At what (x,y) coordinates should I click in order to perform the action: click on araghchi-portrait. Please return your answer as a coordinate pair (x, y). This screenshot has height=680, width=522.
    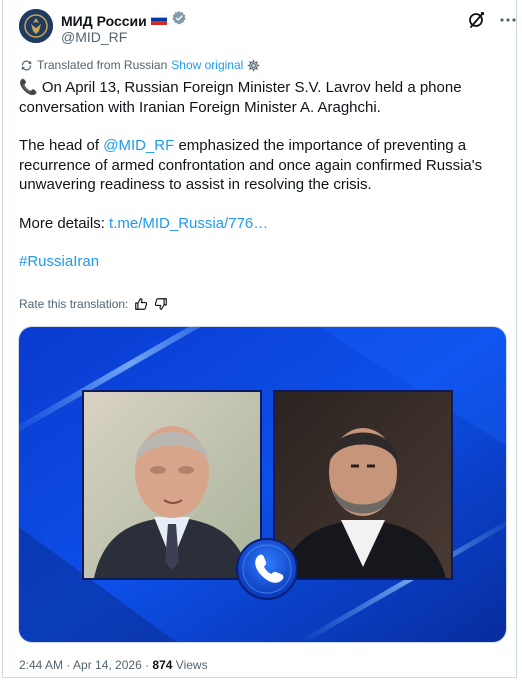
    Looking at the image, I should click on (363, 485).